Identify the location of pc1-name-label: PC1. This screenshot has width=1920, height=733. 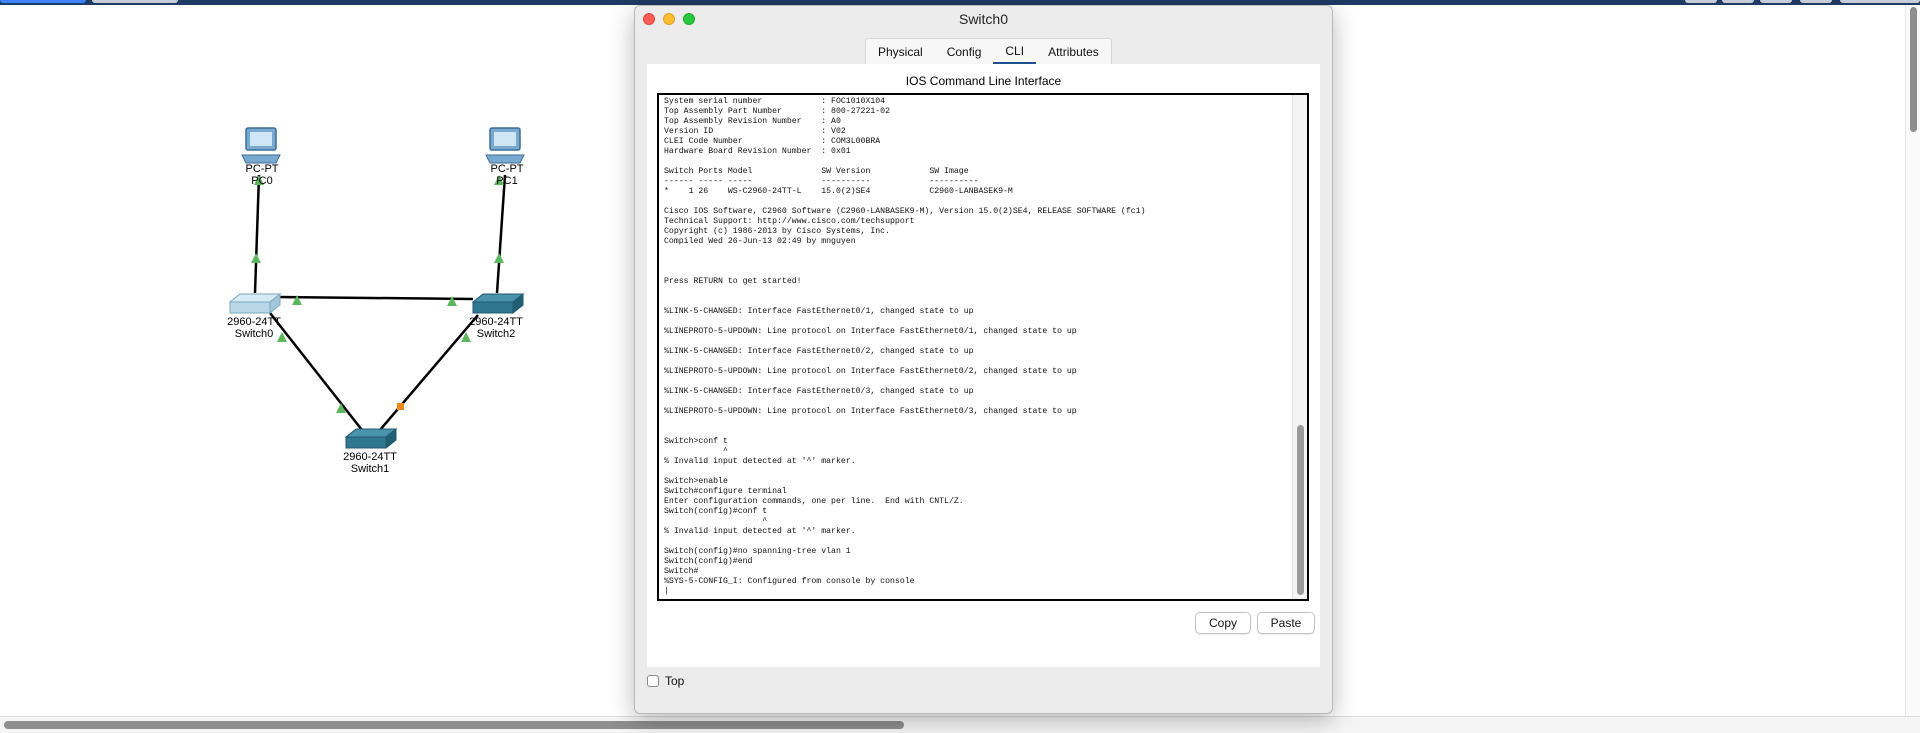
(506, 181).